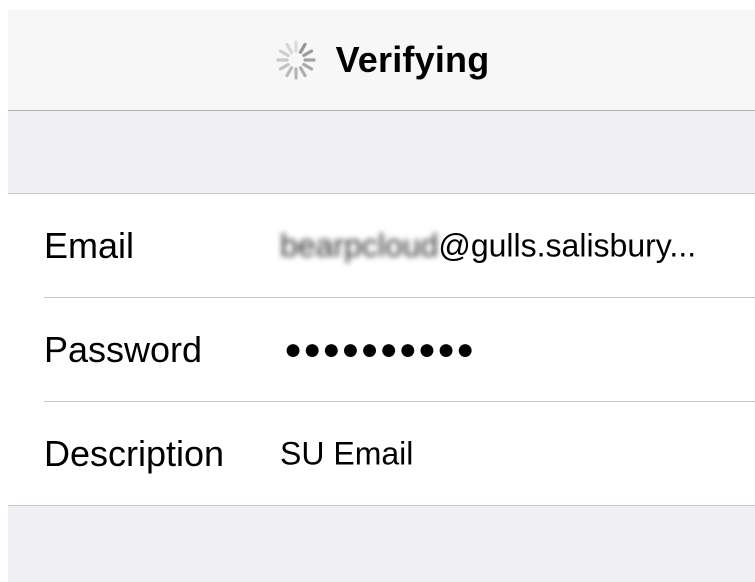 Image resolution: width=755 pixels, height=582 pixels. Describe the element at coordinates (4, 291) in the screenshot. I see `left-margin` at that location.